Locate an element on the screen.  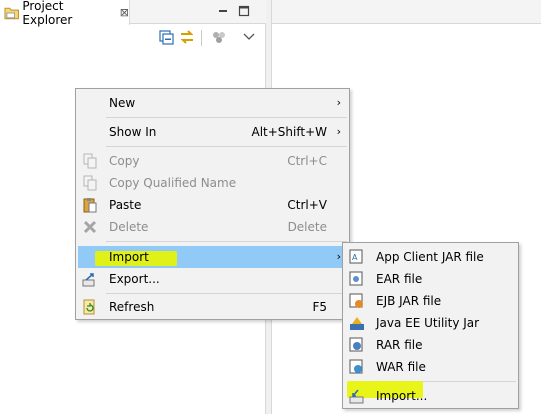
menu-item-copy: Copy Ctrl+C is located at coordinates (212, 161).